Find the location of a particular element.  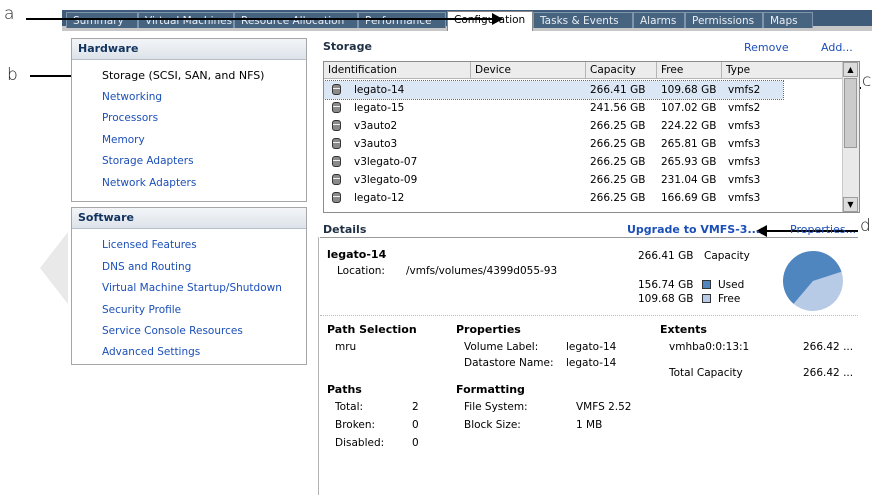

collapse-chevron-icon is located at coordinates (54, 268).